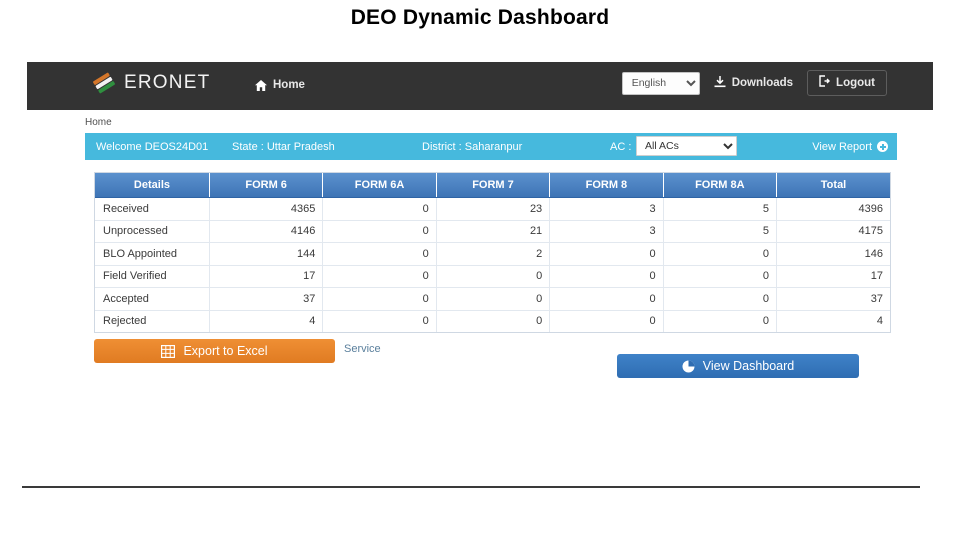 Image resolution: width=960 pixels, height=540 pixels. Describe the element at coordinates (266, 231) in the screenshot. I see `cell-form6: 4146` at that location.